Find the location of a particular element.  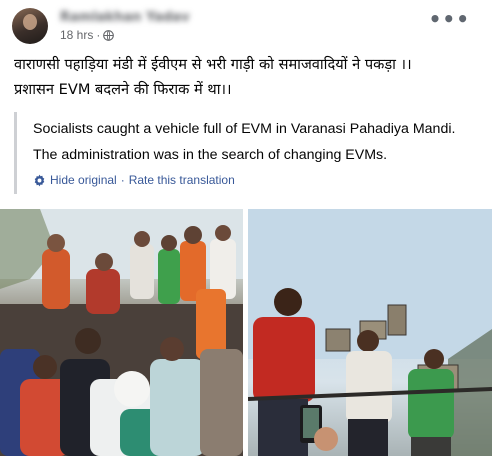

more-options-icon: ••• is located at coordinates (449, 19).